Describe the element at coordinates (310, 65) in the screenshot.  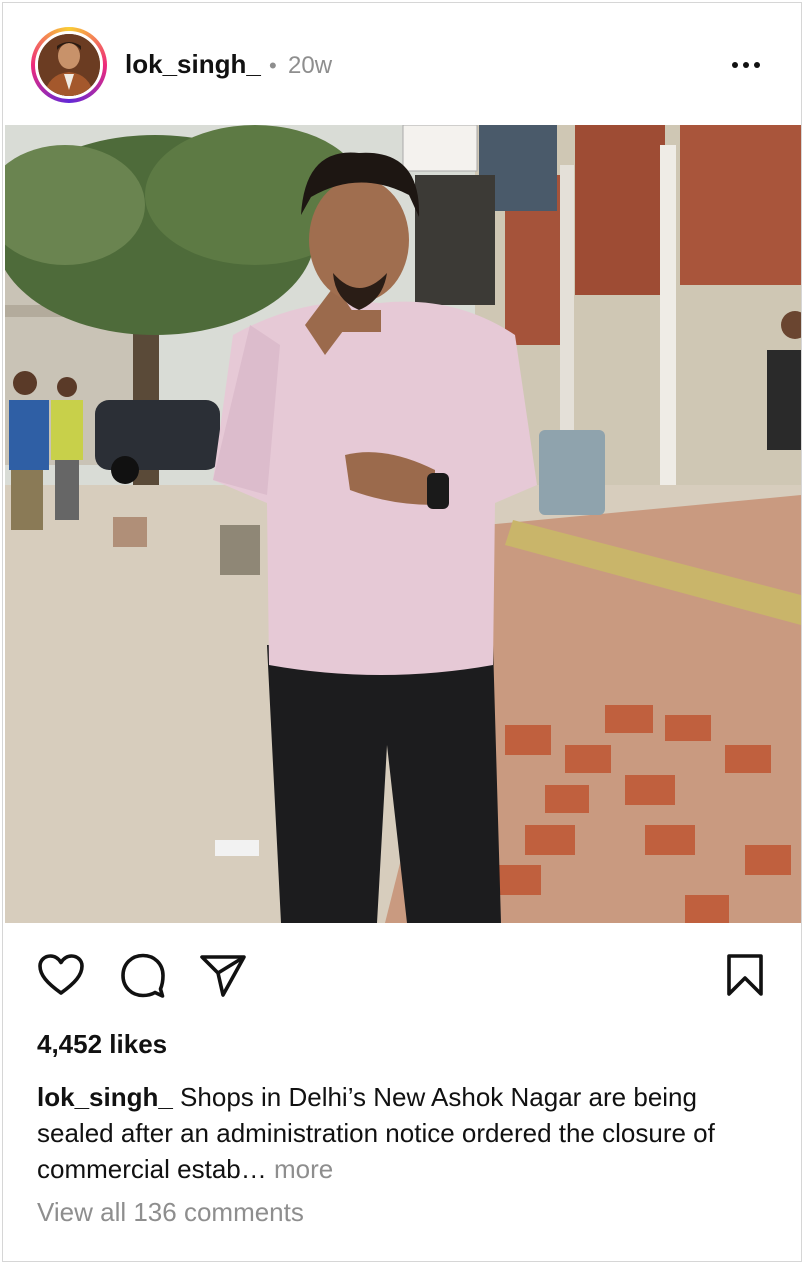
I see `post-age: 20w` at that location.